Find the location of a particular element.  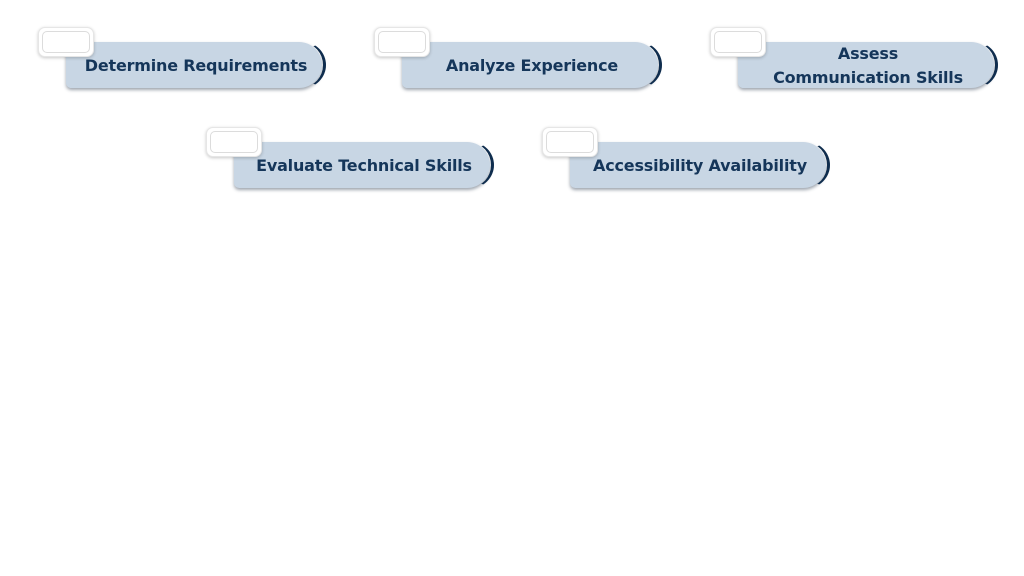

step-evaluate-technical-skills: Evaluate Technical Skills is located at coordinates (351, 159).